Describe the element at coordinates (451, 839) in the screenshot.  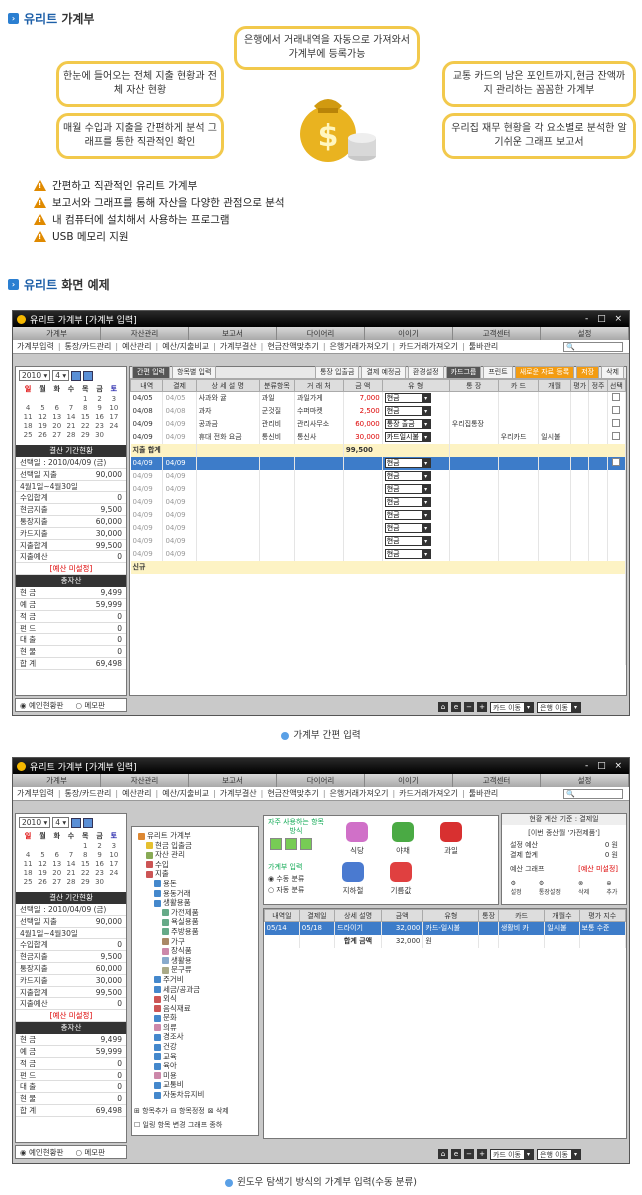
I see `quick-cat-fruit: 과일` at that location.